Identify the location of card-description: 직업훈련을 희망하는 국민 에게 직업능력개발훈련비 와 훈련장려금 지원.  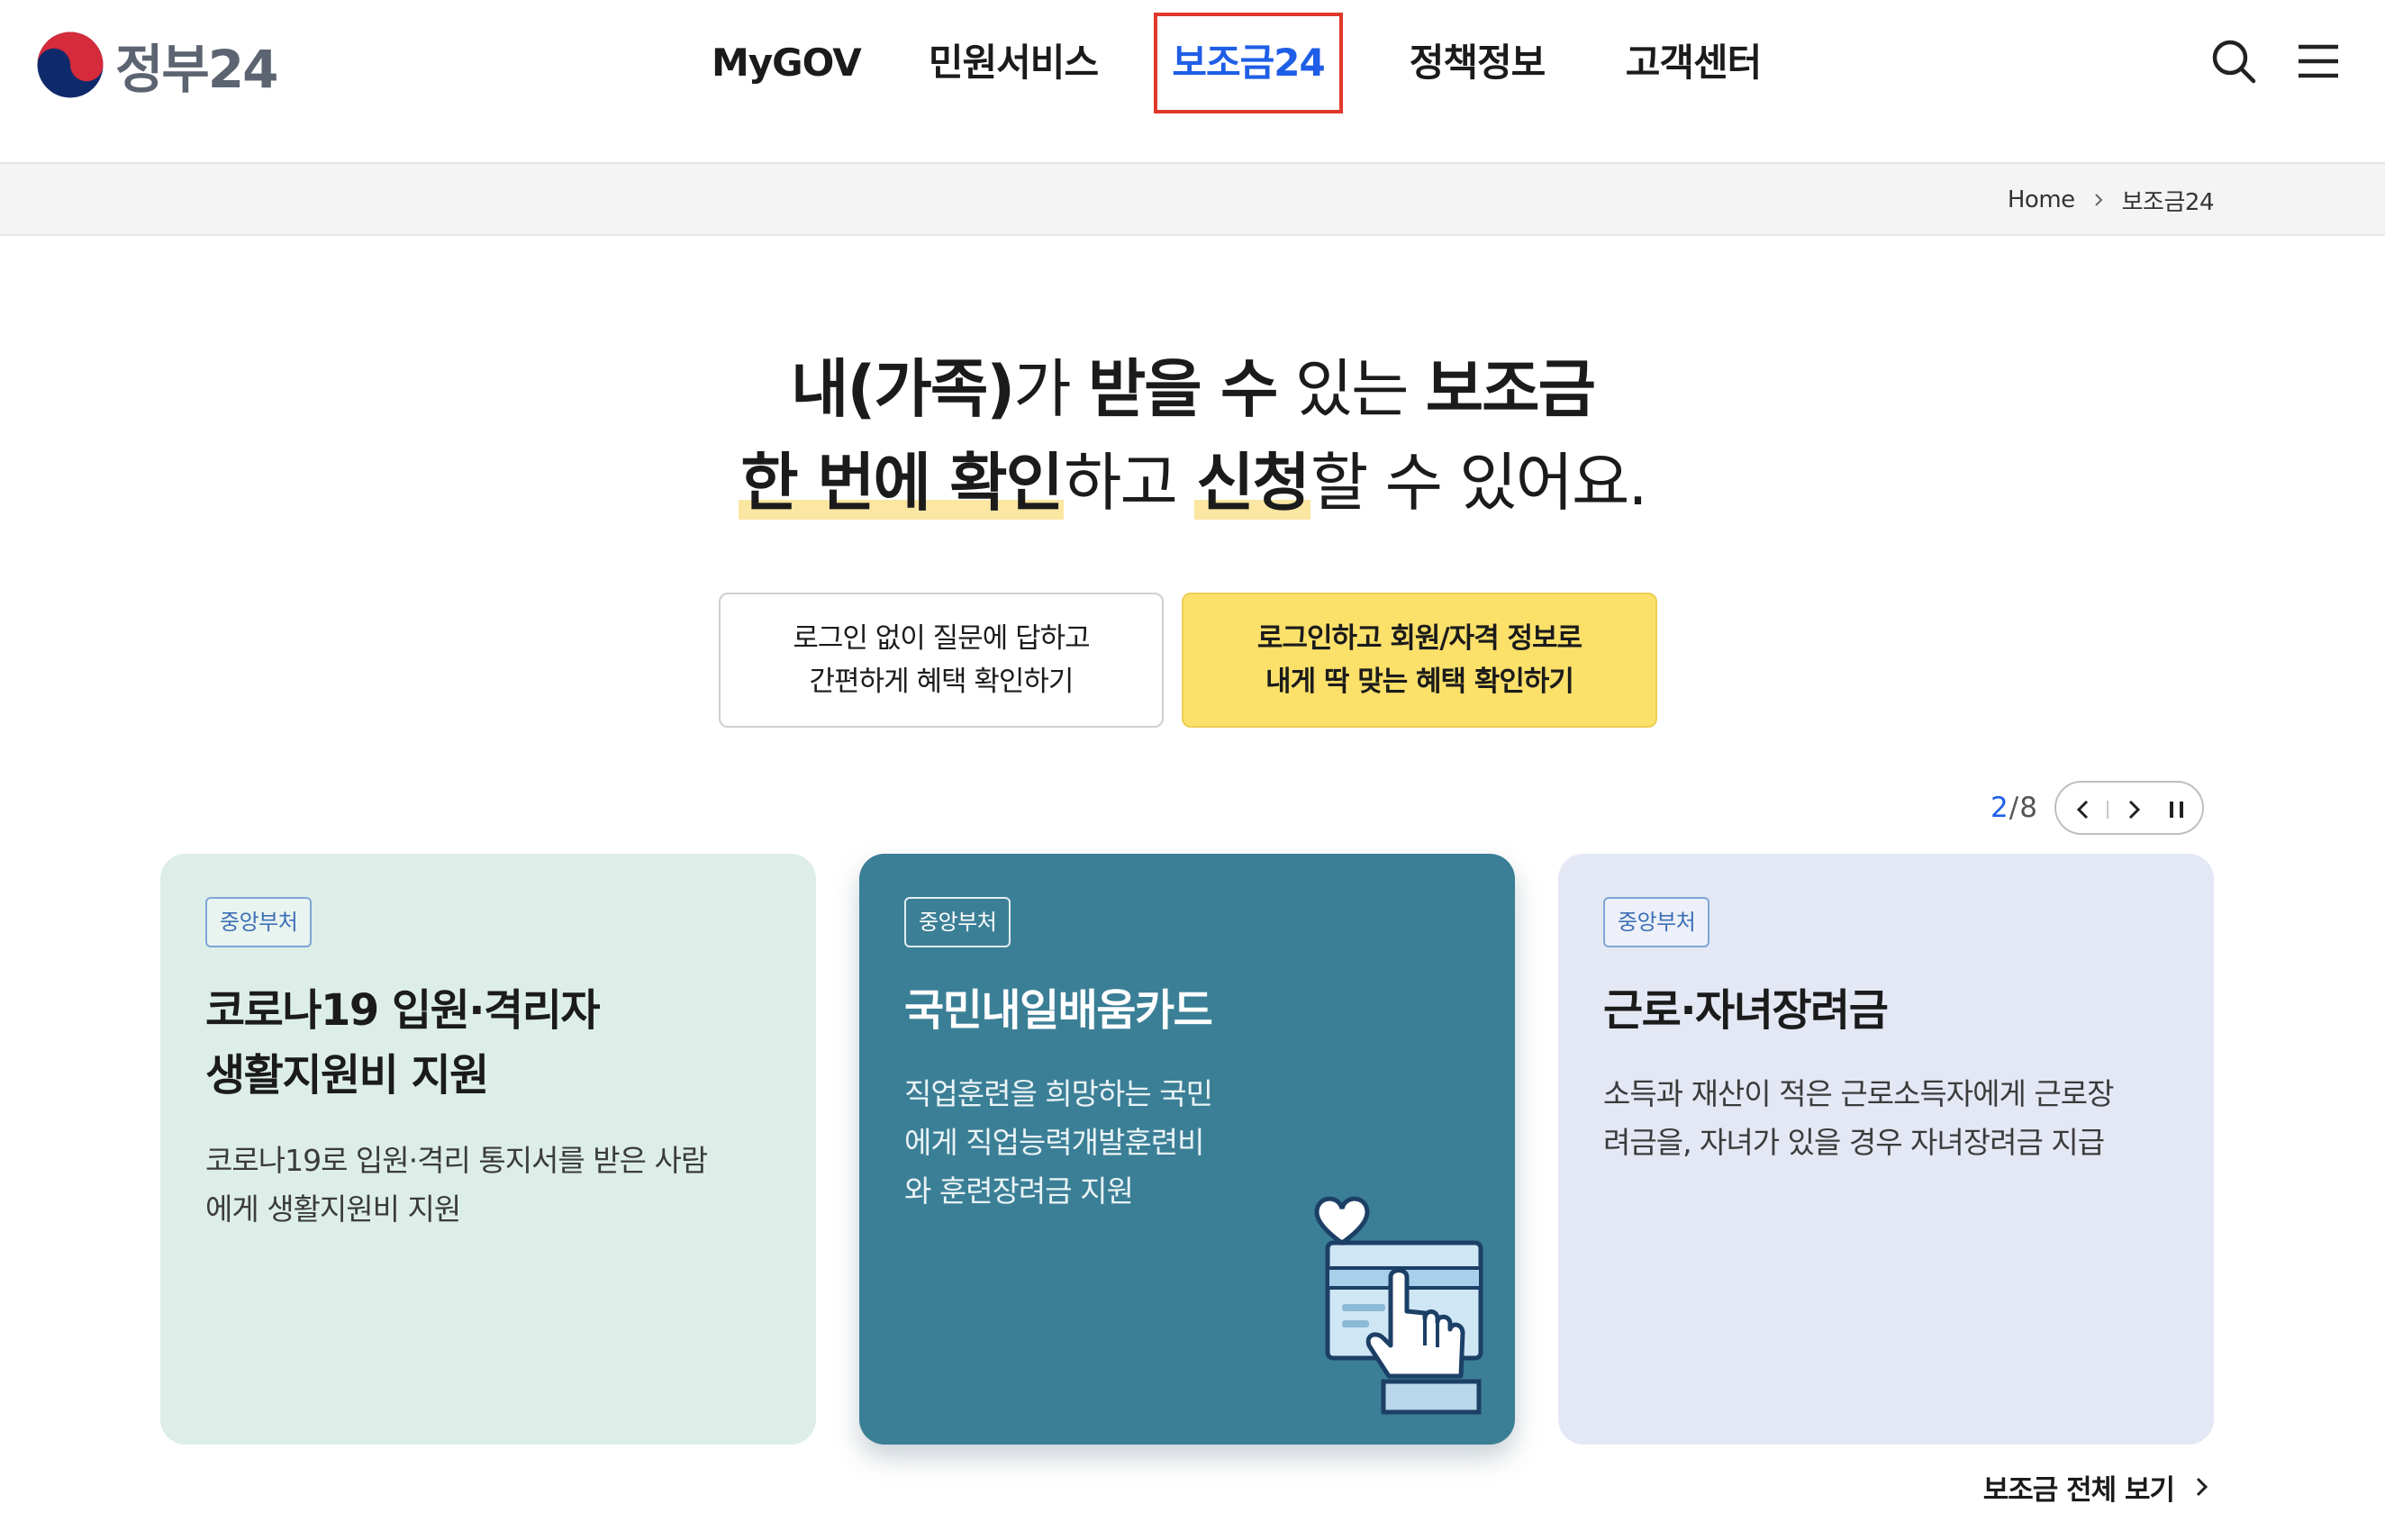
(1084, 1143).